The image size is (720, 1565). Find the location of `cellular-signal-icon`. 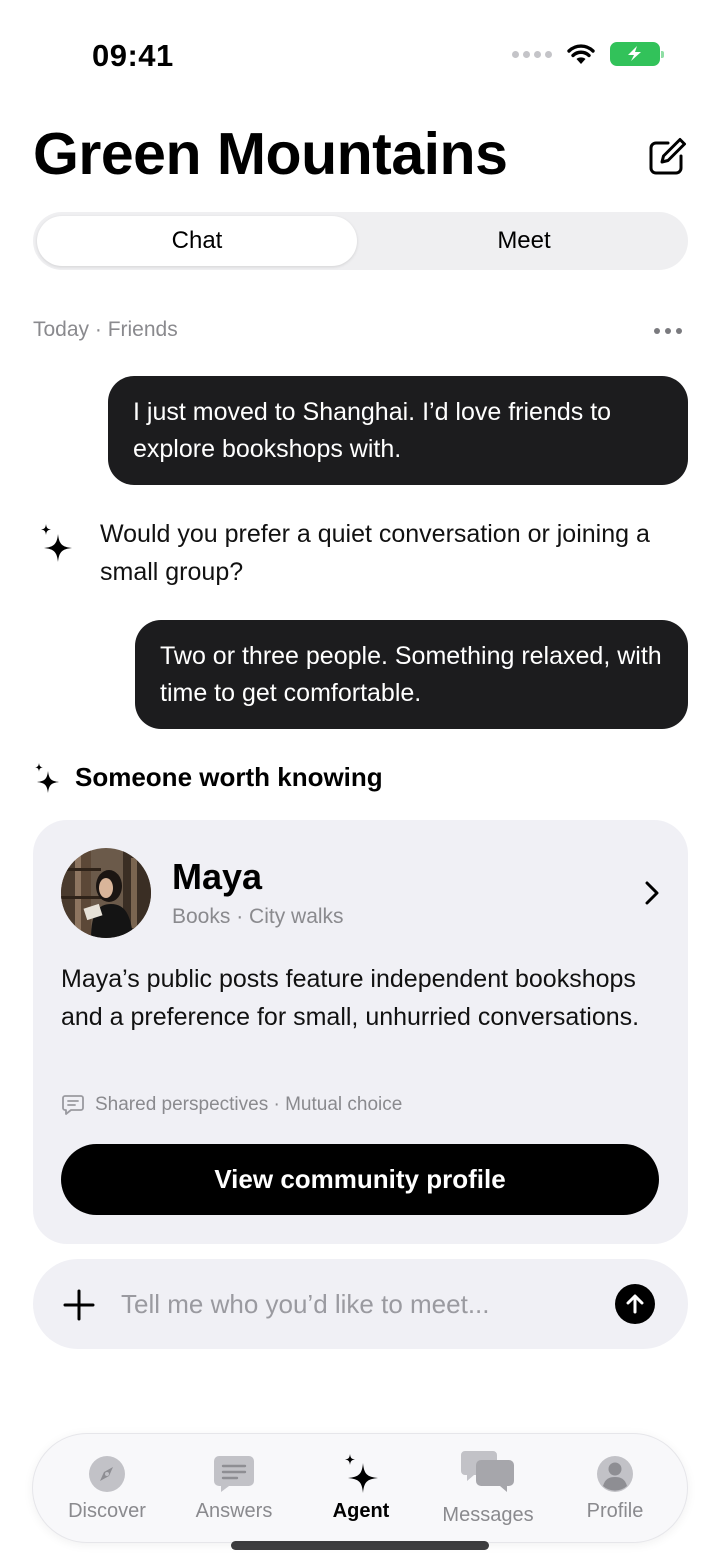

cellular-signal-icon is located at coordinates (532, 54).